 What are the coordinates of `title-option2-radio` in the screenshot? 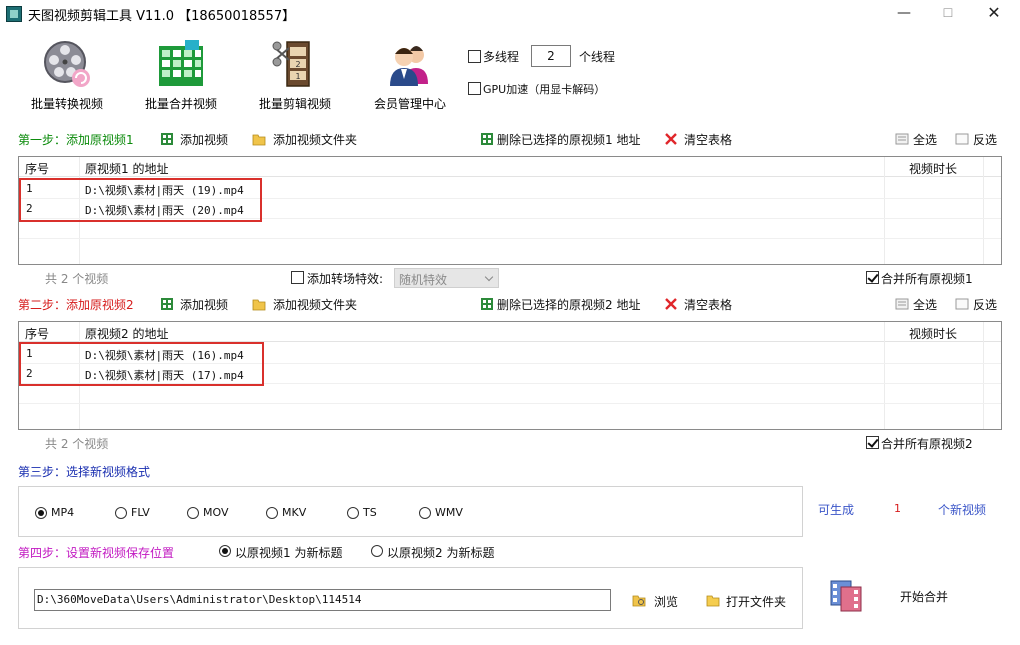 It's located at (377, 551).